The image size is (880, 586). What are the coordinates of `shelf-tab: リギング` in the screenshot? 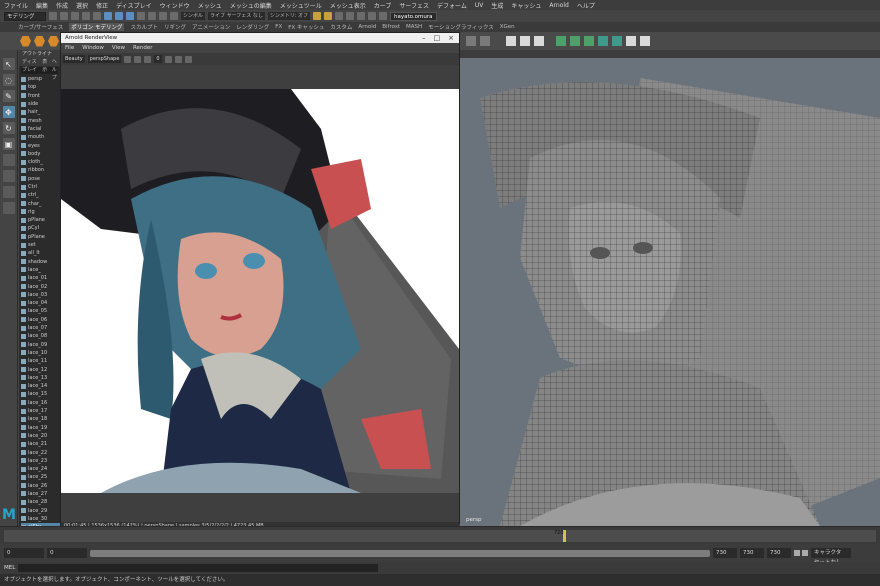 It's located at (175, 27).